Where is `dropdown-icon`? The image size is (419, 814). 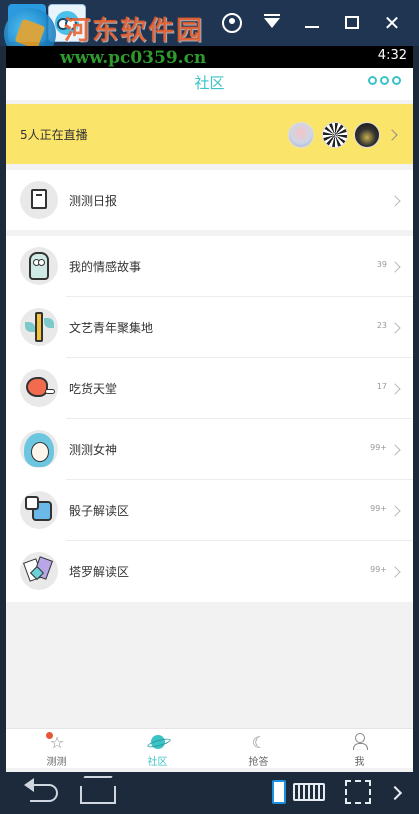
dropdown-icon is located at coordinates (272, 21).